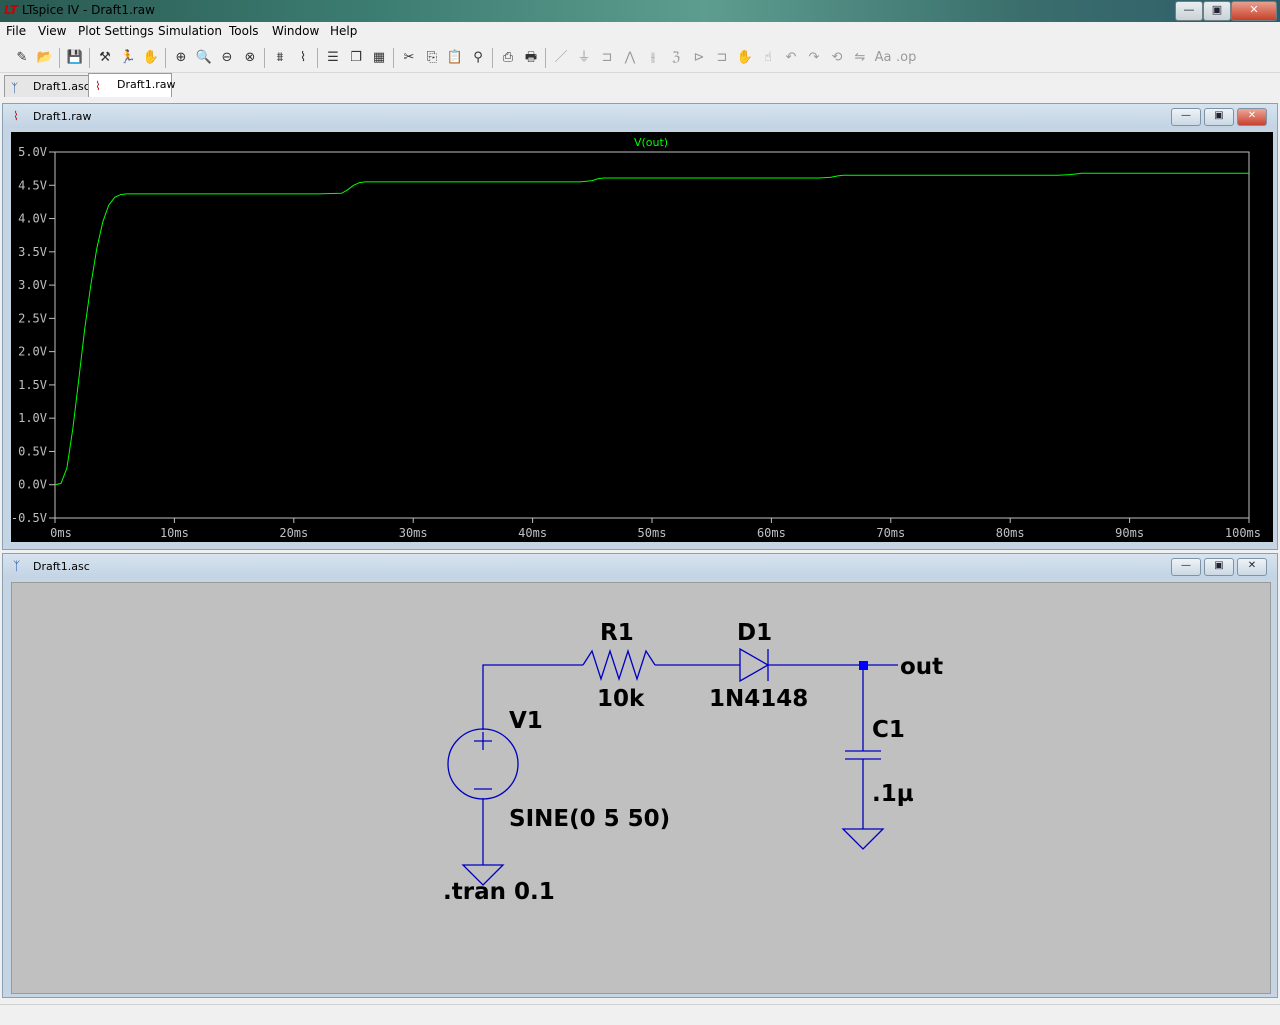 The height and width of the screenshot is (1025, 1280). I want to click on maximize-button: ▣, so click(1217, 11).